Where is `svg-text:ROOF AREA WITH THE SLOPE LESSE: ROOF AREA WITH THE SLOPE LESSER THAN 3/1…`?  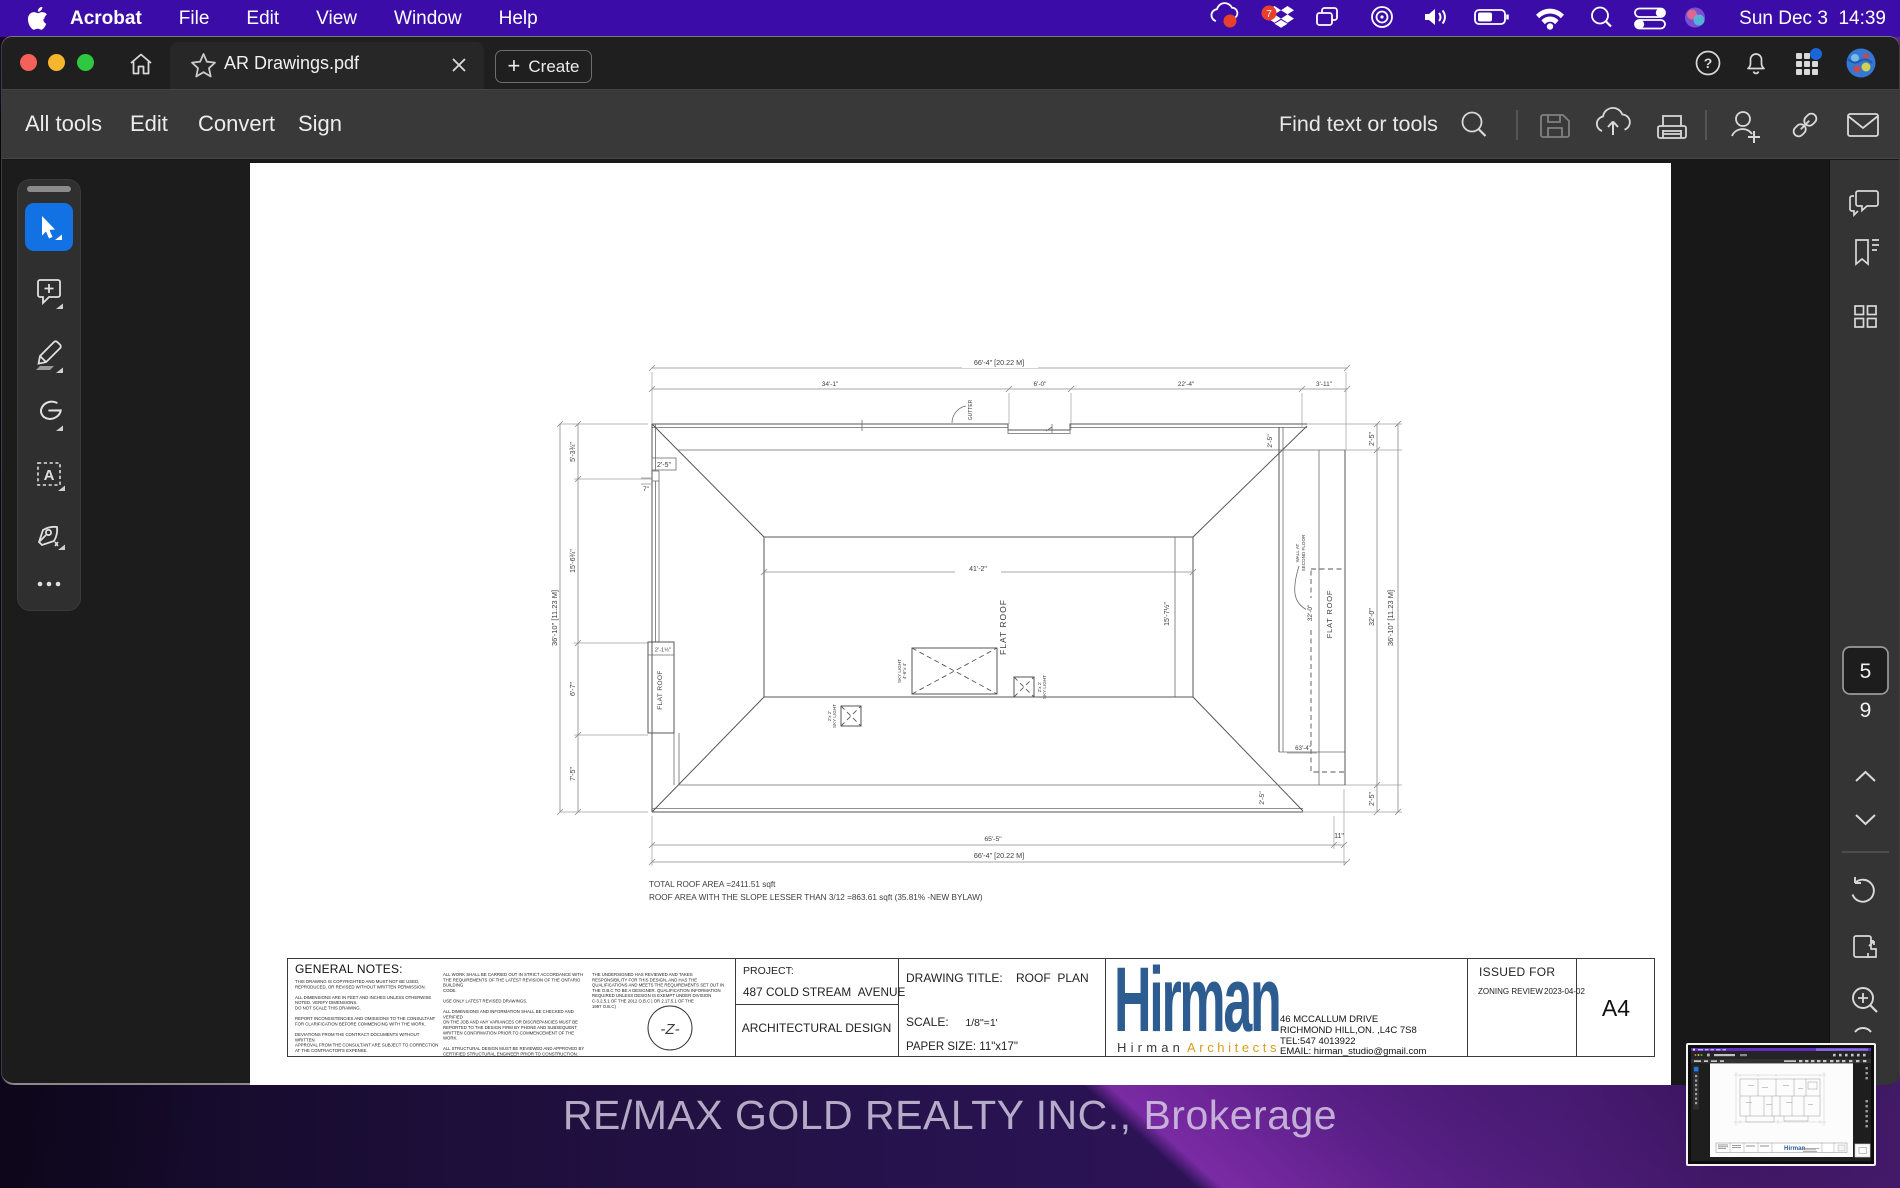
svg-text:ROOF AREA WITH THE SLOPE LESSE: ROOF AREA WITH THE SLOPE LESSER THAN 3/1… is located at coordinates (816, 897).